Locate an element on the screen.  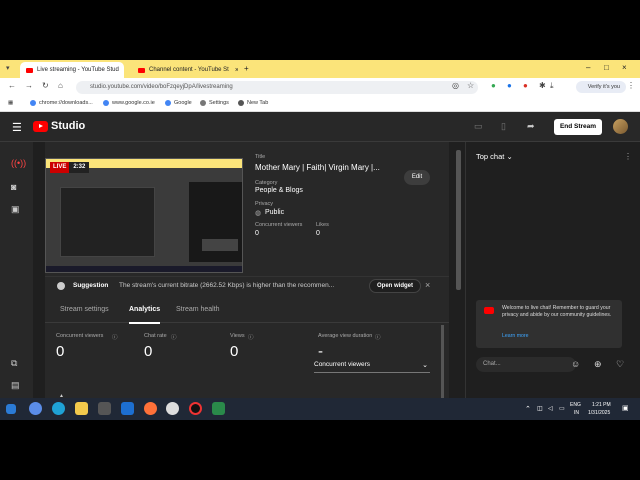
privacy-value: Public is located at coordinates (275, 212).